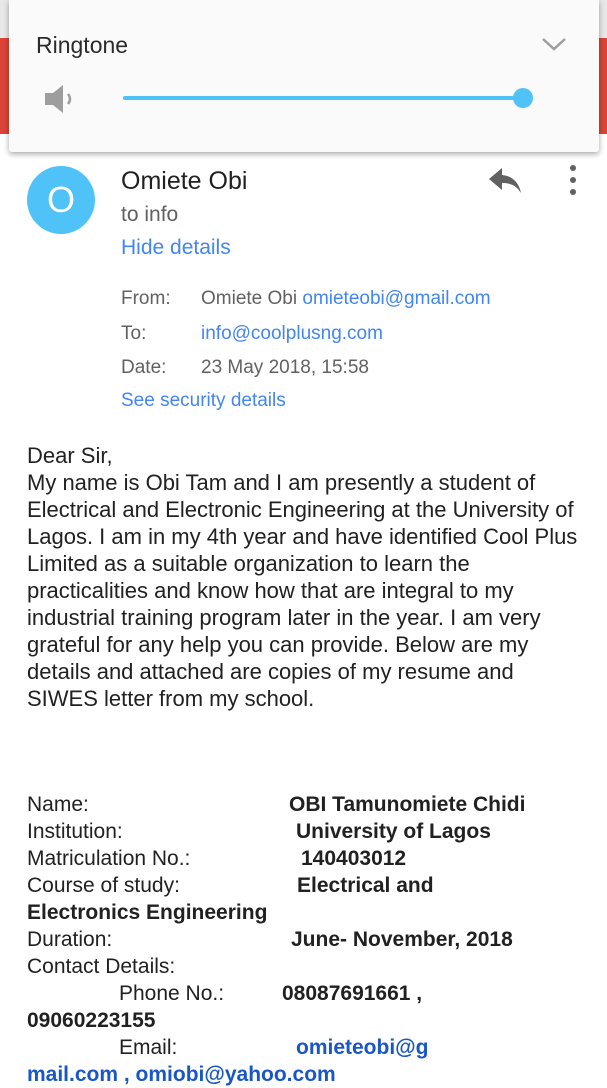 The width and height of the screenshot is (607, 1088). I want to click on security-details-link: See security details, so click(203, 401).